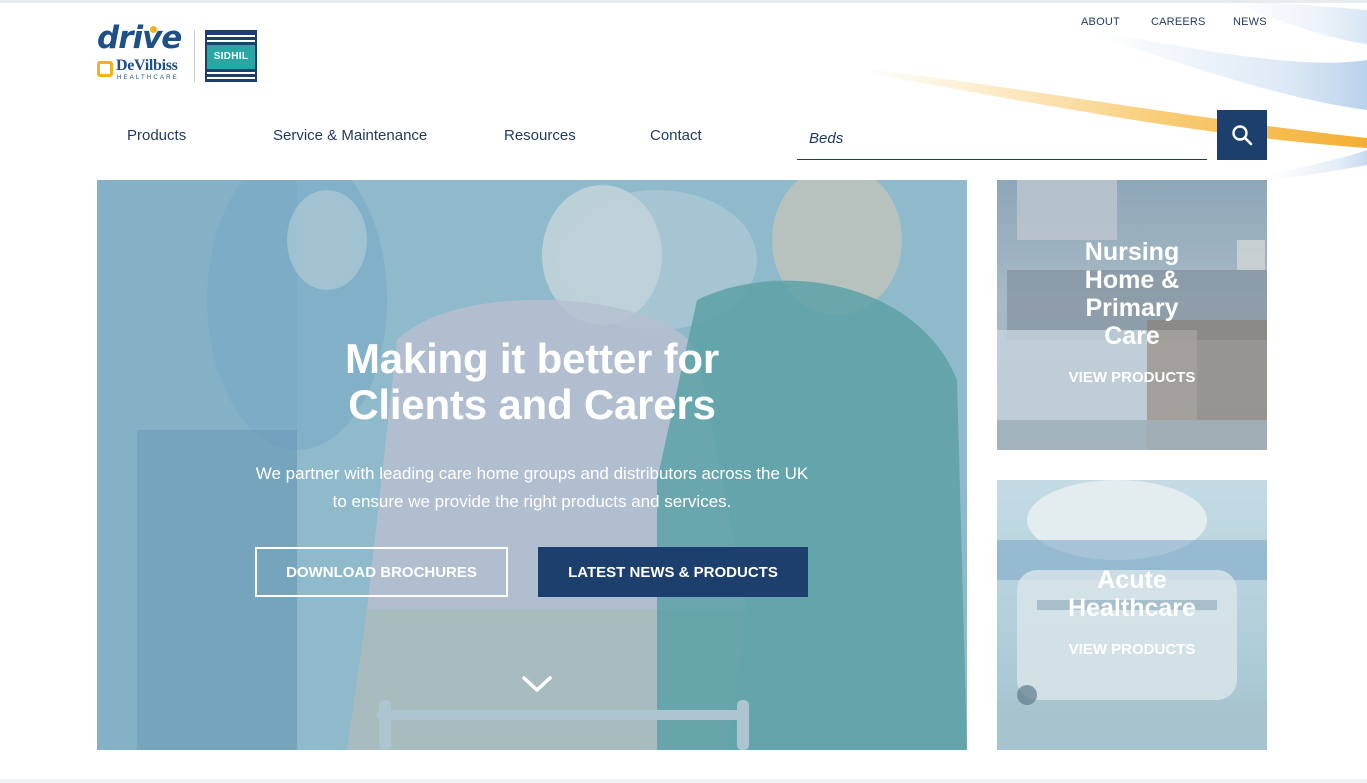  I want to click on card-nursing-title-line: Care, so click(1132, 336).